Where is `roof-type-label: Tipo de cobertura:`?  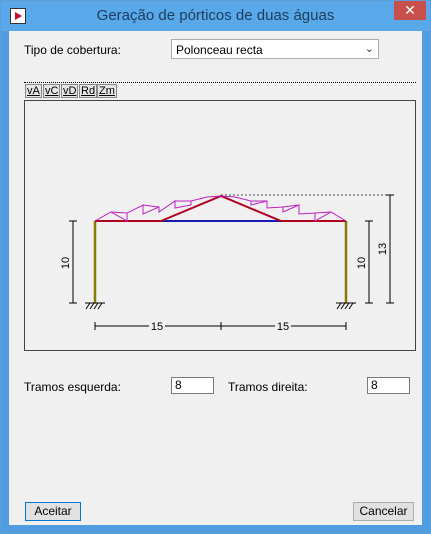 roof-type-label: Tipo de cobertura: is located at coordinates (72, 50).